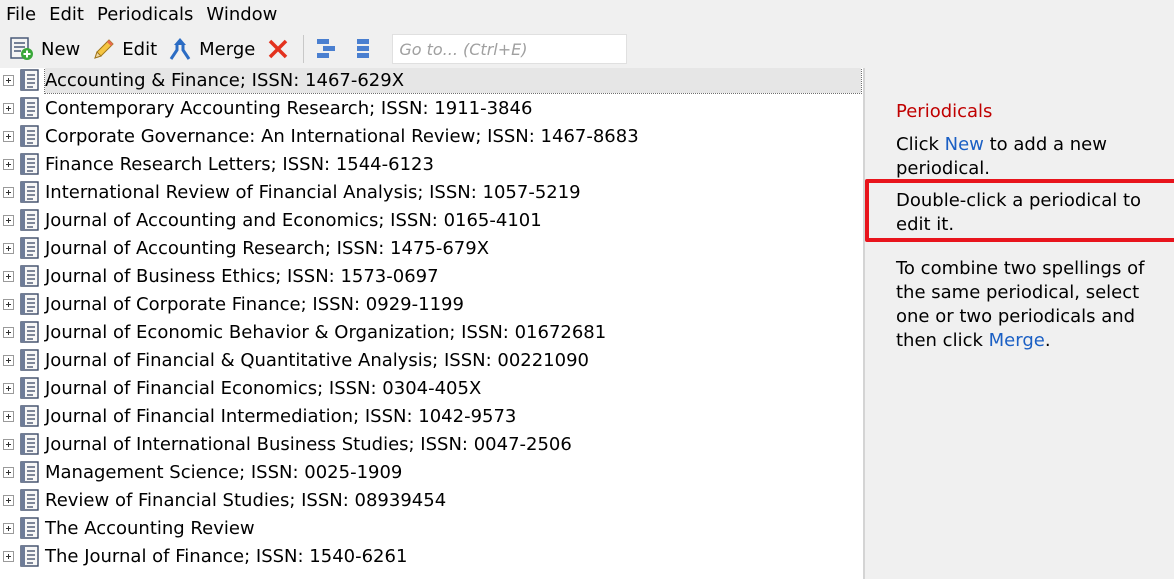  What do you see at coordinates (1047, 340) in the screenshot?
I see `help-merge-suffix: .` at bounding box center [1047, 340].